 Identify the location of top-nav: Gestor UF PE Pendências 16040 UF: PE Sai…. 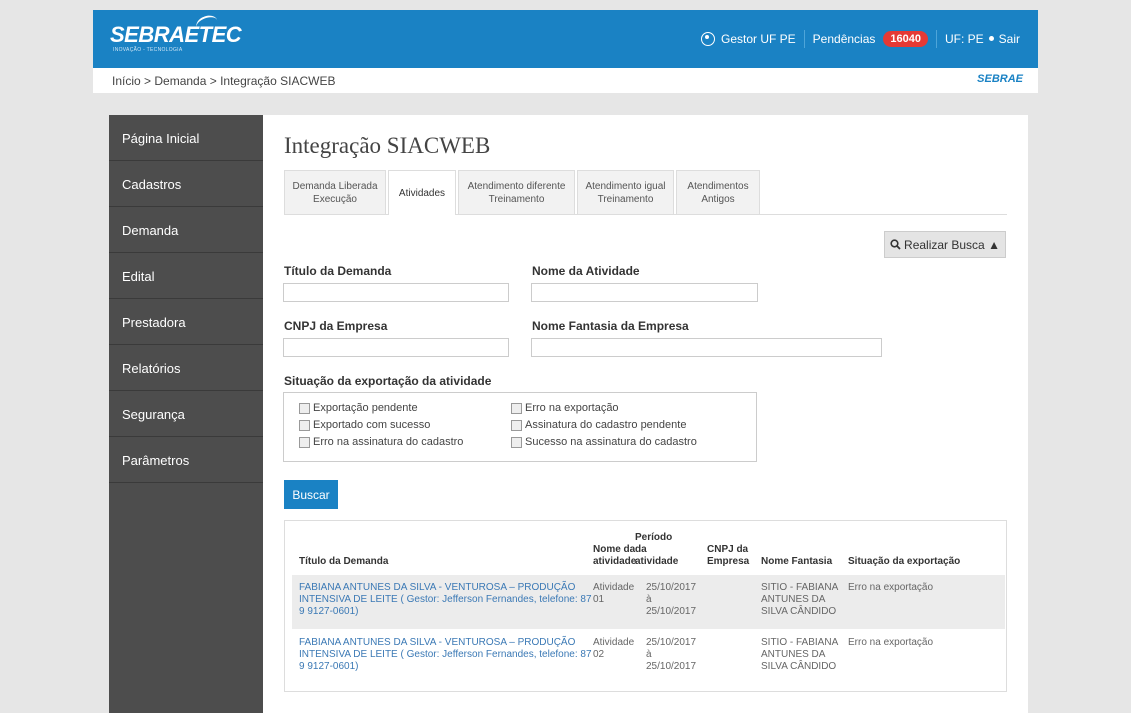
(860, 39).